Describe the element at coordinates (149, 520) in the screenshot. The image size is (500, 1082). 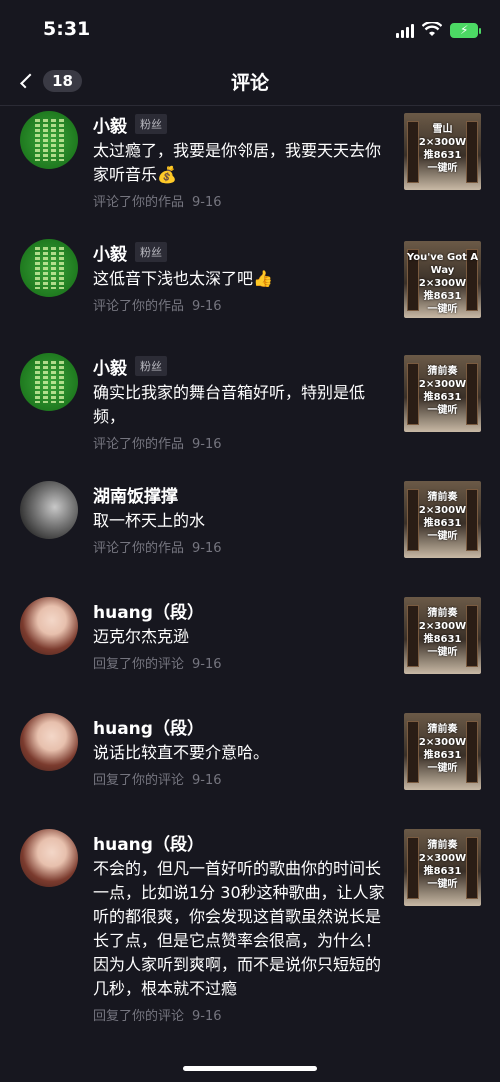
I see `comment-text: 取一杯天上的水` at that location.